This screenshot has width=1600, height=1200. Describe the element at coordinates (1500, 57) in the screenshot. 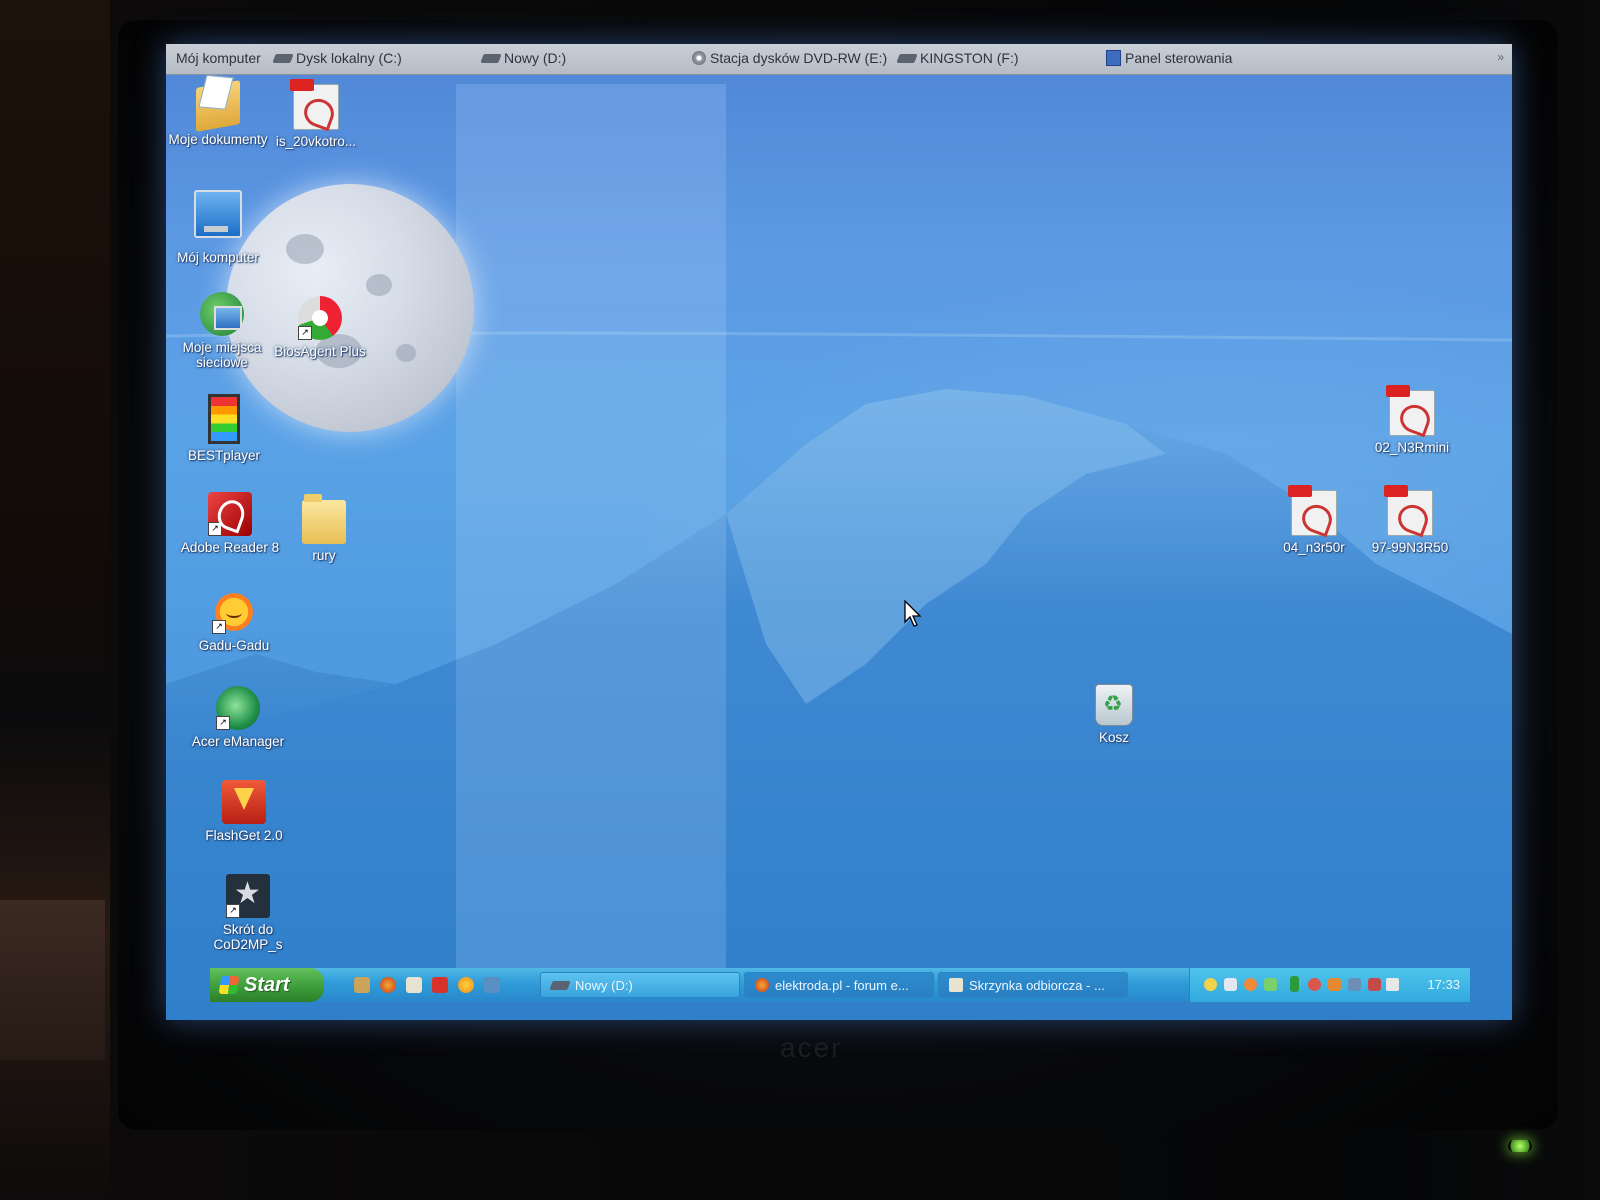

I see `toolbar-close-icon: »` at that location.